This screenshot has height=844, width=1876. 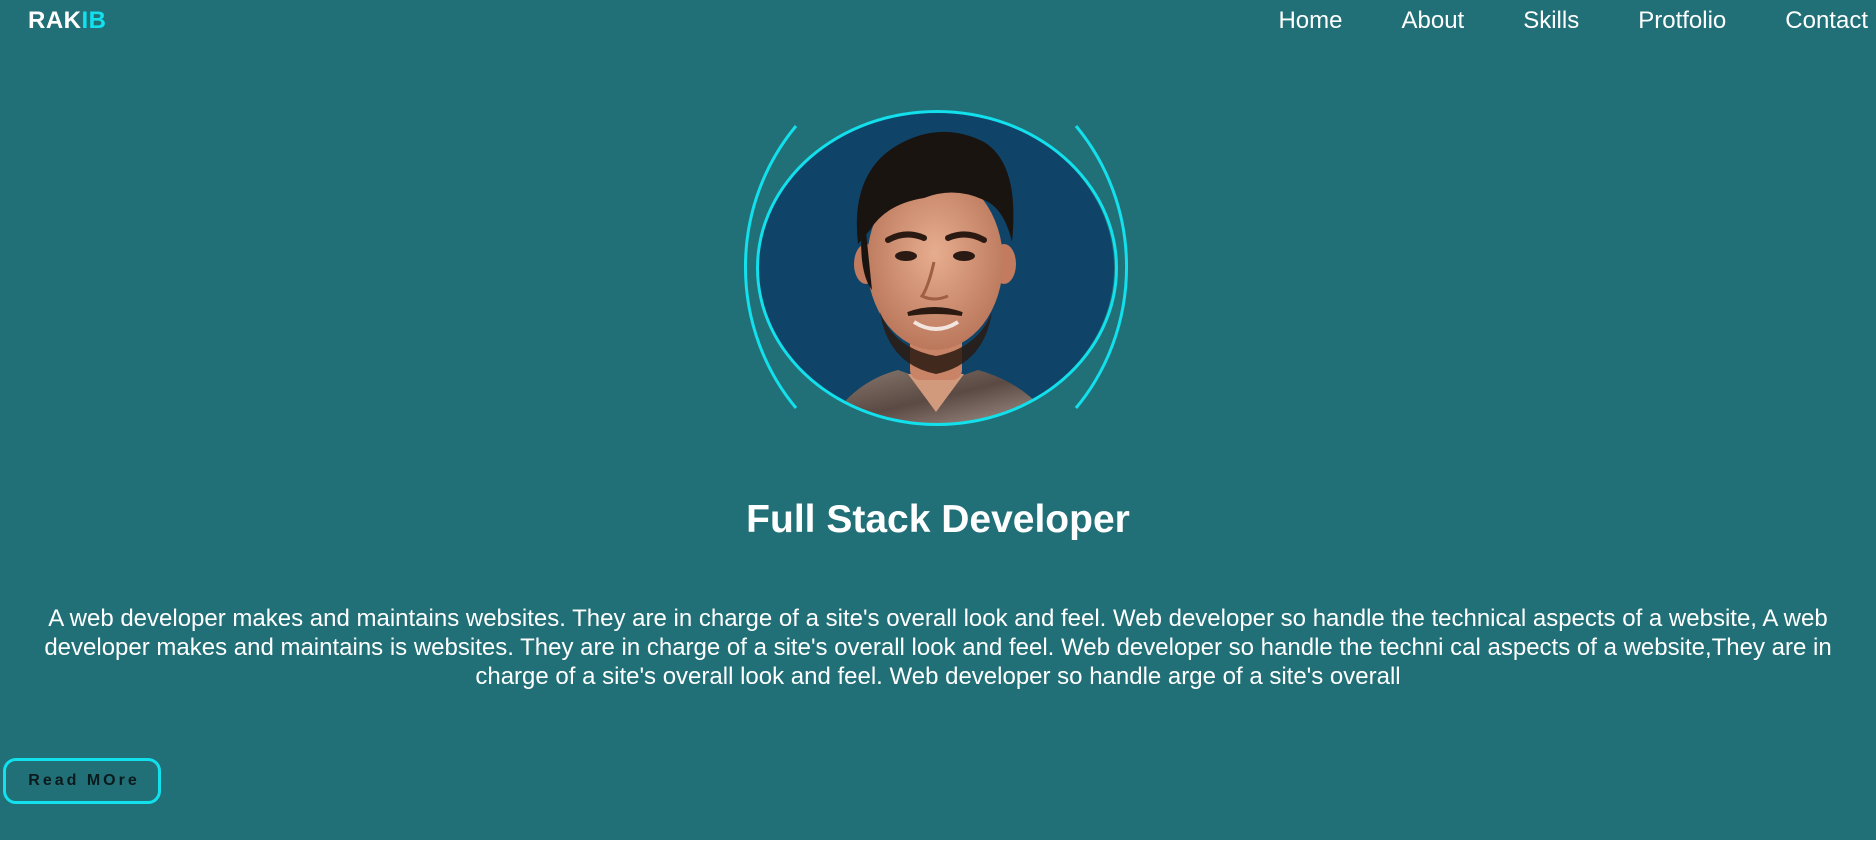 What do you see at coordinates (1551, 21) in the screenshot?
I see `nav-skills: Skills` at bounding box center [1551, 21].